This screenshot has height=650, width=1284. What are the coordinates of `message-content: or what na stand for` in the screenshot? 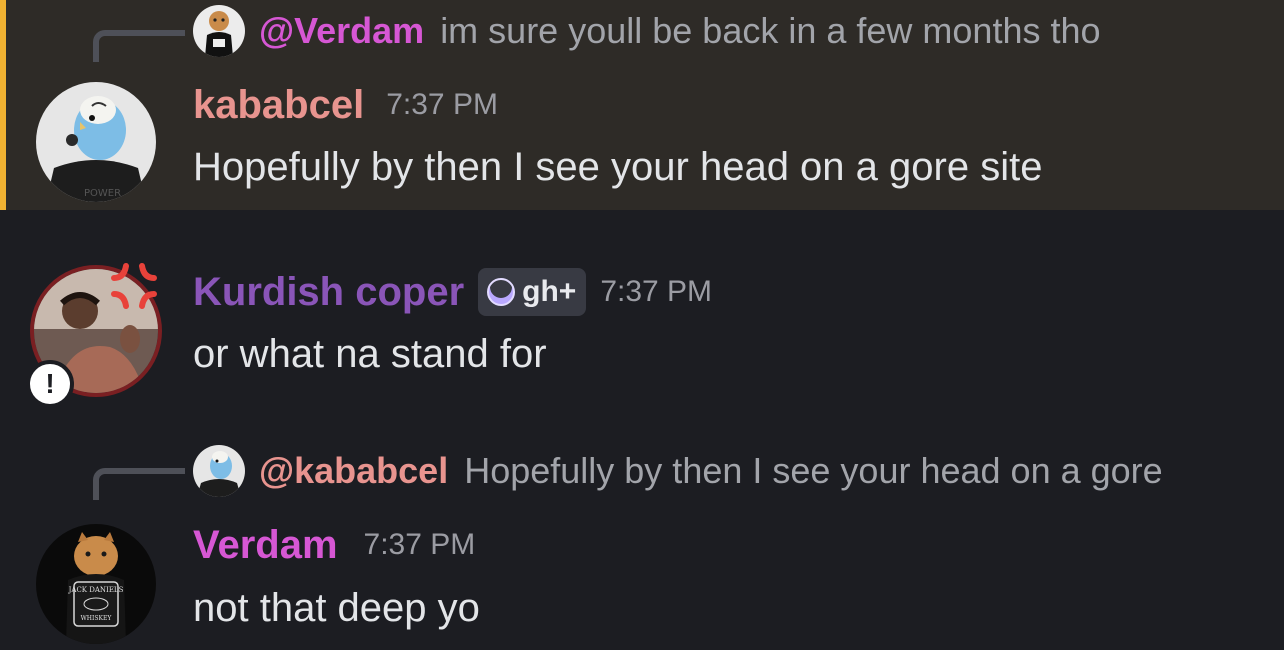 It's located at (370, 354).